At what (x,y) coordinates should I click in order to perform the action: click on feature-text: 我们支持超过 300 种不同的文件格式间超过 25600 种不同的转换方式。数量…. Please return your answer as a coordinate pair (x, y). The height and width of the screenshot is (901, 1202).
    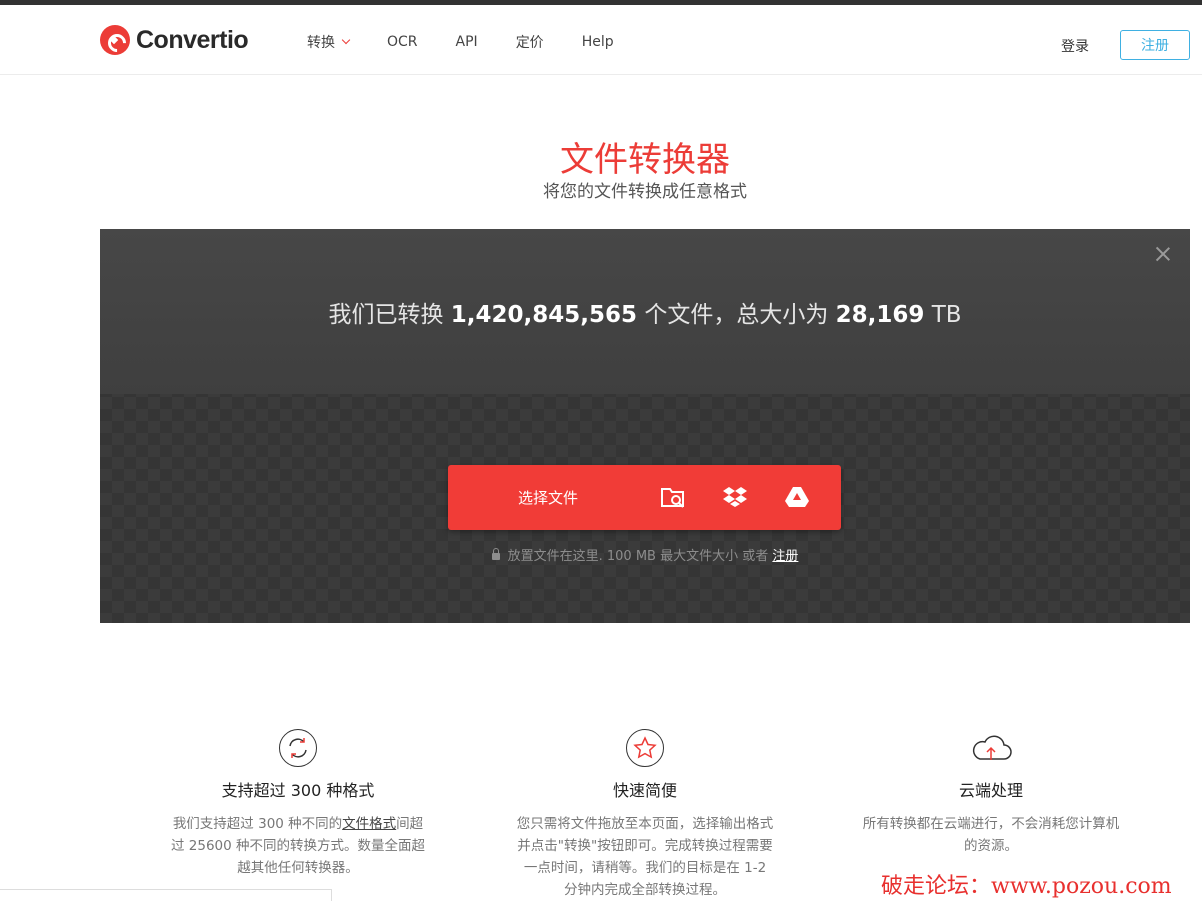
    Looking at the image, I should click on (298, 846).